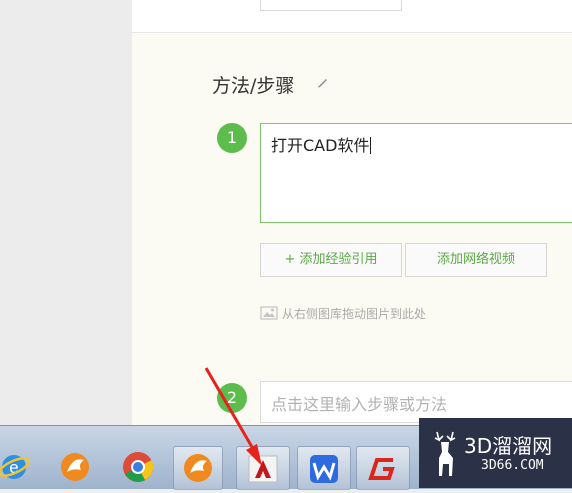 The width and height of the screenshot is (572, 493). Describe the element at coordinates (323, 82) in the screenshot. I see `edit-pencil-icon` at that location.